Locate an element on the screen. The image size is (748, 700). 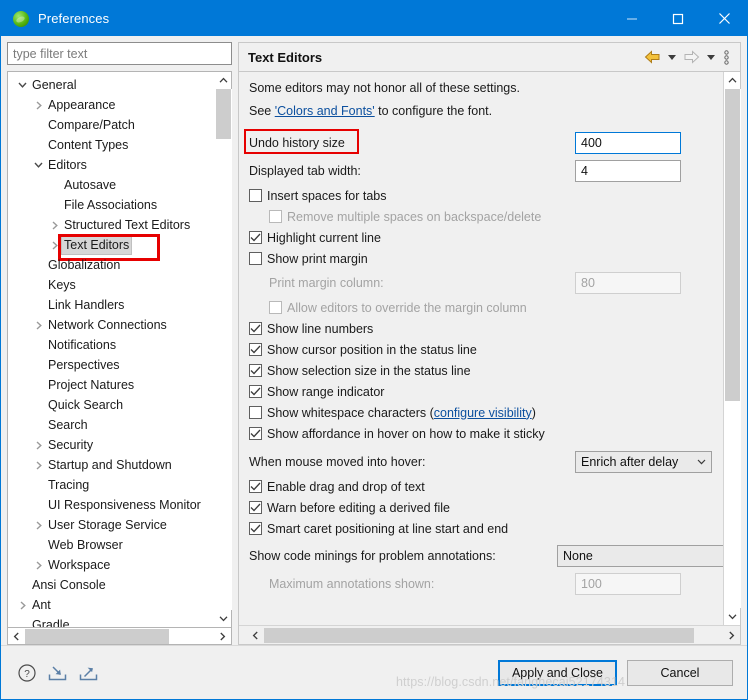
whitespace-checkbox is located at coordinates (255, 412).